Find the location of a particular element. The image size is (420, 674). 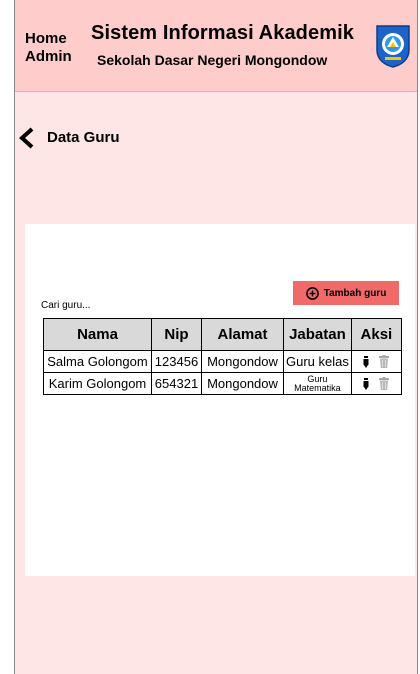

add-teacher-label: Tambah guru is located at coordinates (355, 293).